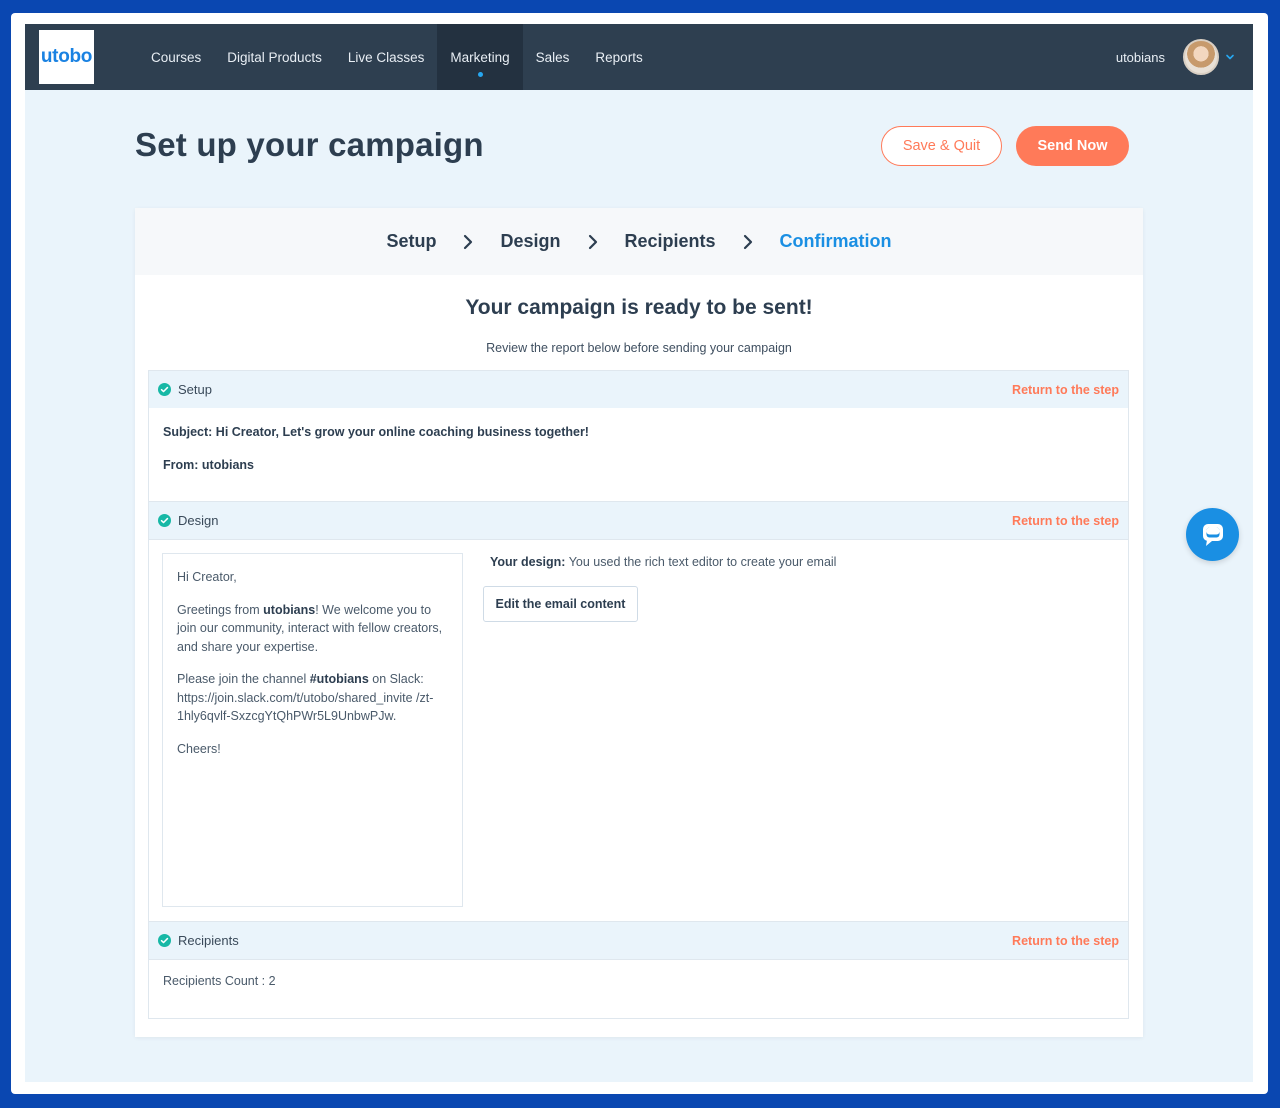 The height and width of the screenshot is (1108, 1280). I want to click on edit-email-content-button: Edit the email content, so click(560, 604).